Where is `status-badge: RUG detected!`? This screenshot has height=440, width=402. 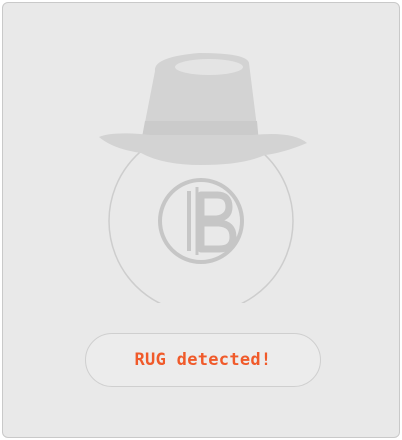 status-badge: RUG detected! is located at coordinates (203, 360).